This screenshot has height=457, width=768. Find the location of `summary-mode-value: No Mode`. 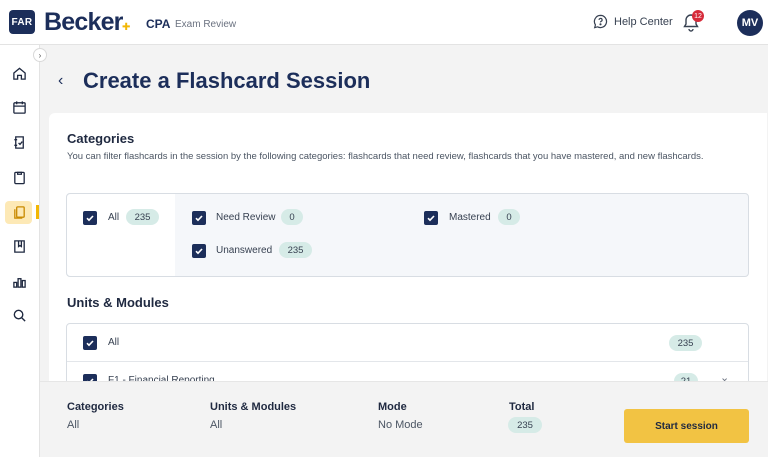

summary-mode-value: No Mode is located at coordinates (400, 425).